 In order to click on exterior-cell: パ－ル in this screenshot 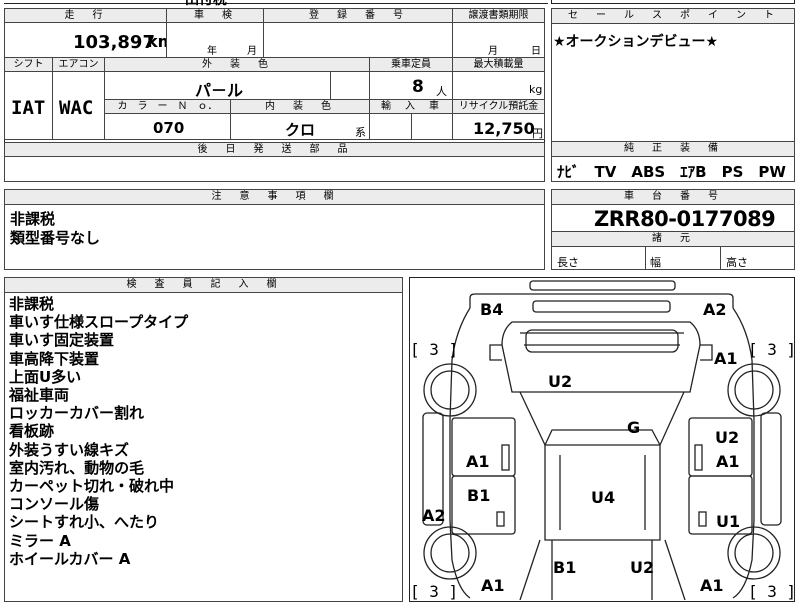, I will do `click(217, 85)`.